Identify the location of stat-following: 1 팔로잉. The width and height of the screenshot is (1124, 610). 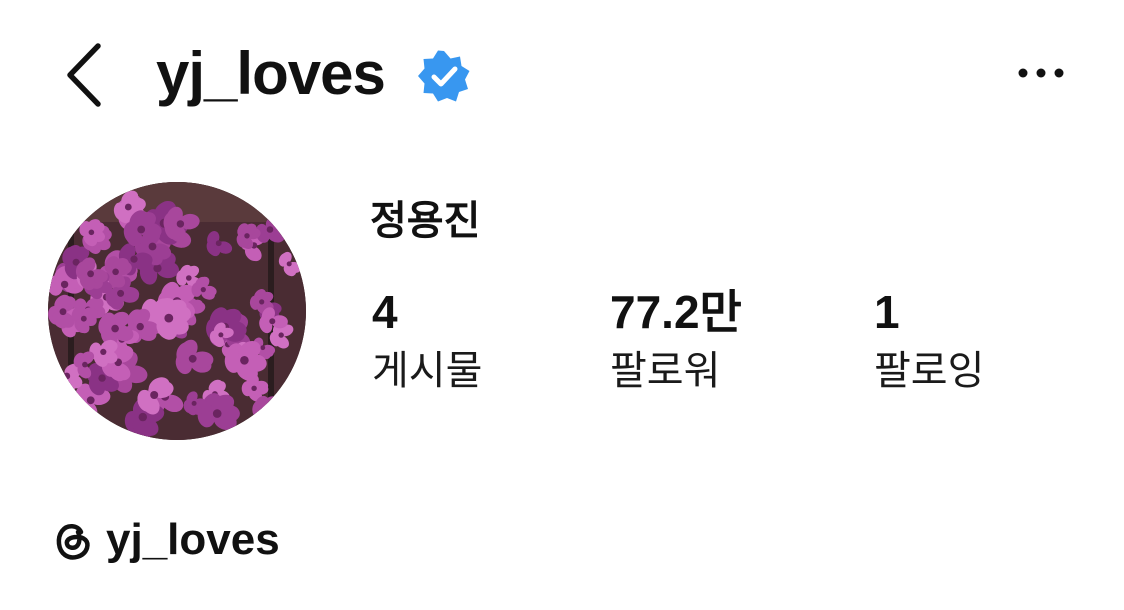
(929, 340).